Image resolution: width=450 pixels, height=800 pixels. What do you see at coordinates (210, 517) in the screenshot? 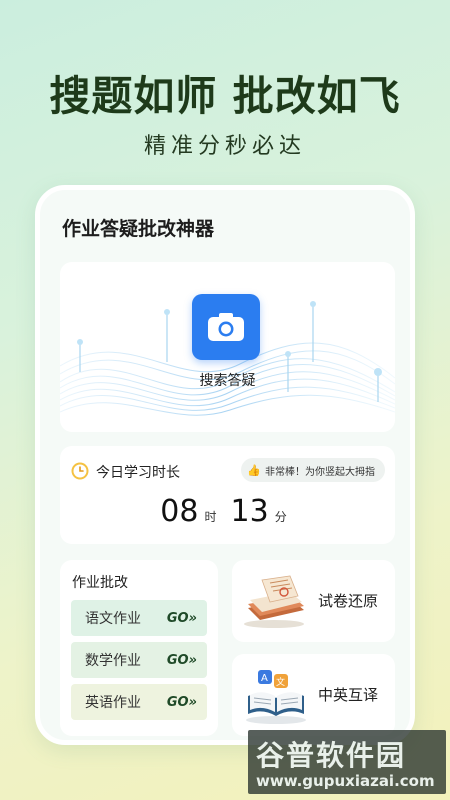
I see `hours-unit: 时` at bounding box center [210, 517].